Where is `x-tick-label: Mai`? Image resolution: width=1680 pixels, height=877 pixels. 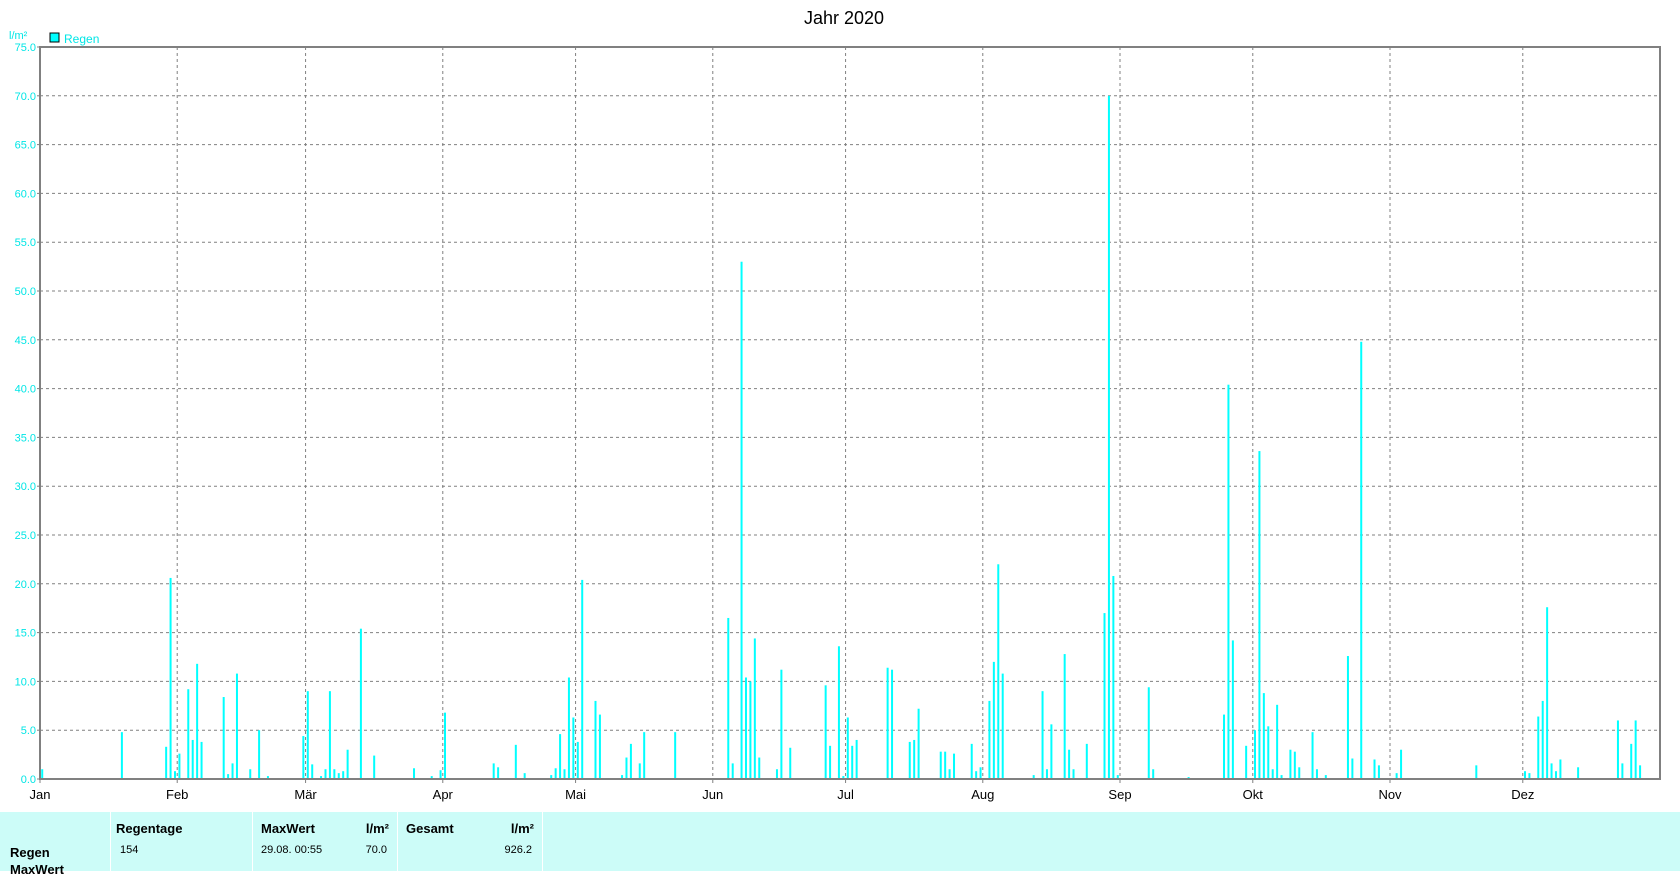
x-tick-label: Mai is located at coordinates (575, 794).